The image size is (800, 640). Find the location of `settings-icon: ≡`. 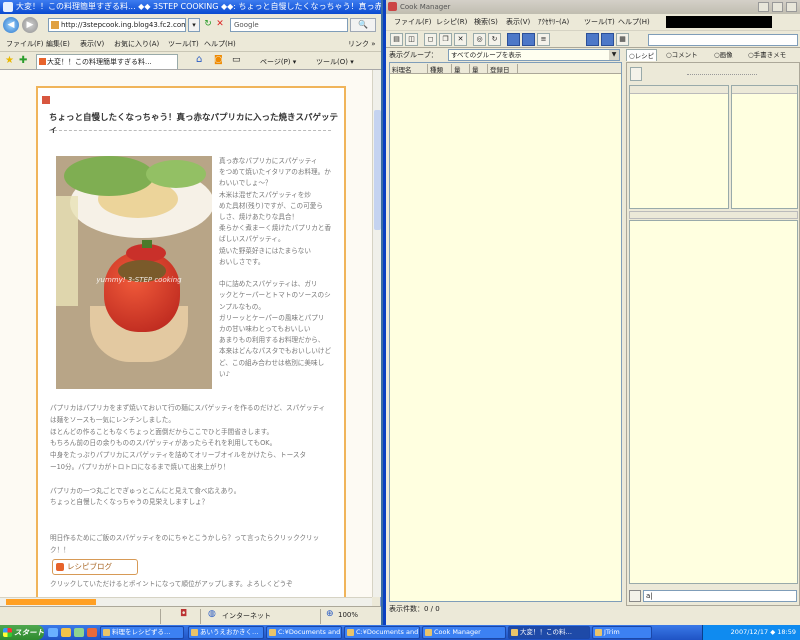

settings-icon: ≡ is located at coordinates (543, 39).